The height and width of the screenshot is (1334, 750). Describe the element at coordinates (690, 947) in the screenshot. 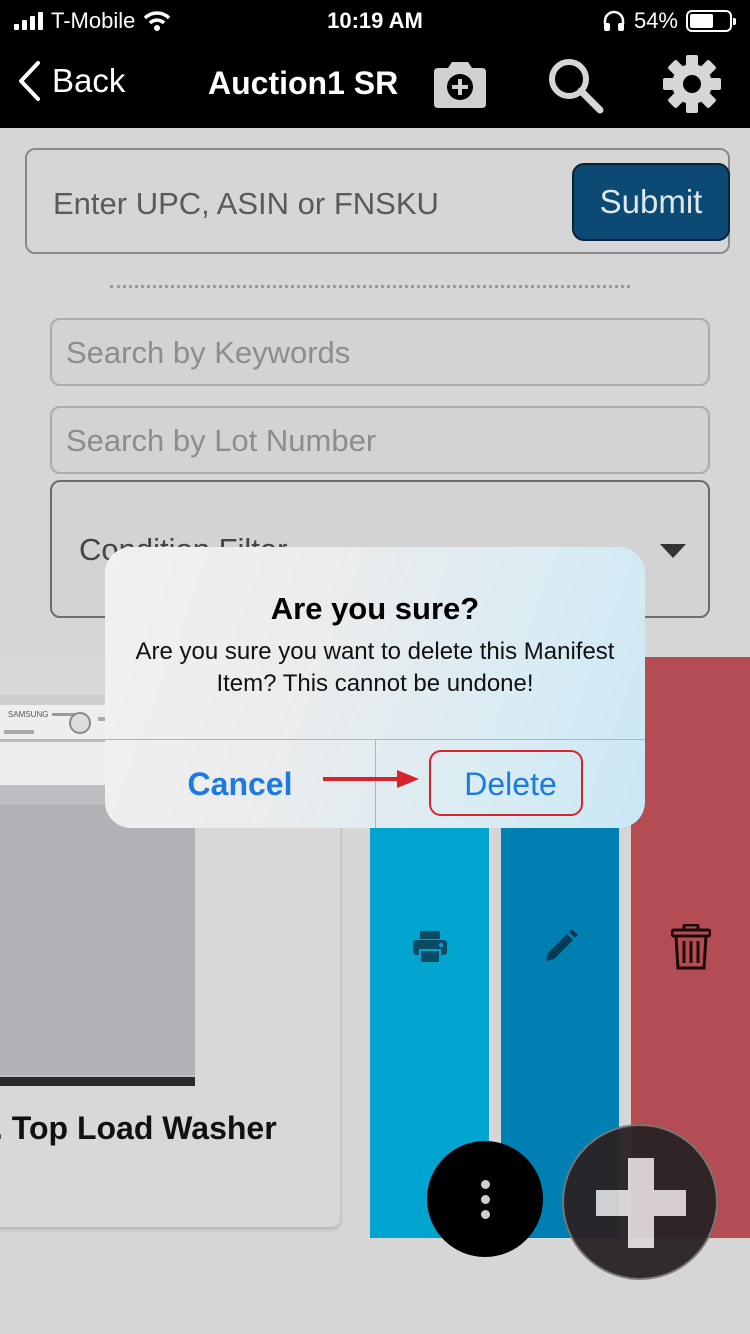

I see `trash-icon` at that location.